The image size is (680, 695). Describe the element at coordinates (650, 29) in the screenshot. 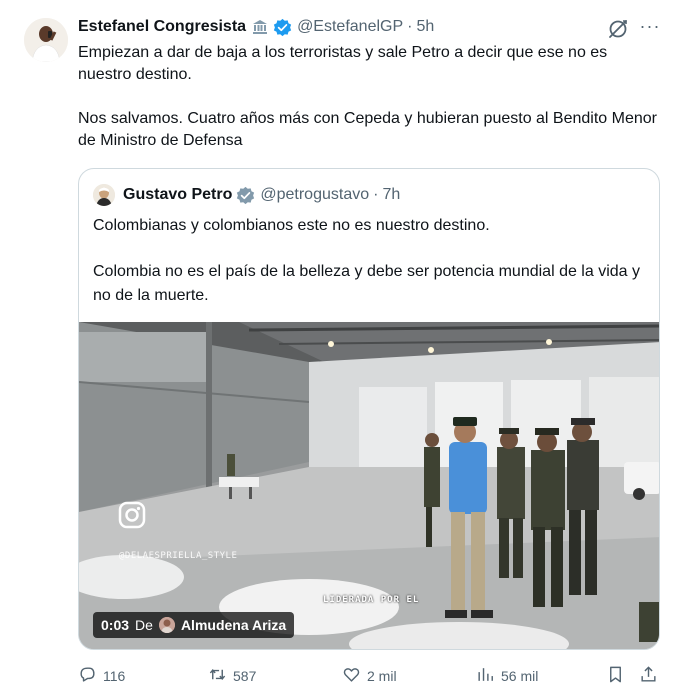

I see `more-icon: ···` at that location.